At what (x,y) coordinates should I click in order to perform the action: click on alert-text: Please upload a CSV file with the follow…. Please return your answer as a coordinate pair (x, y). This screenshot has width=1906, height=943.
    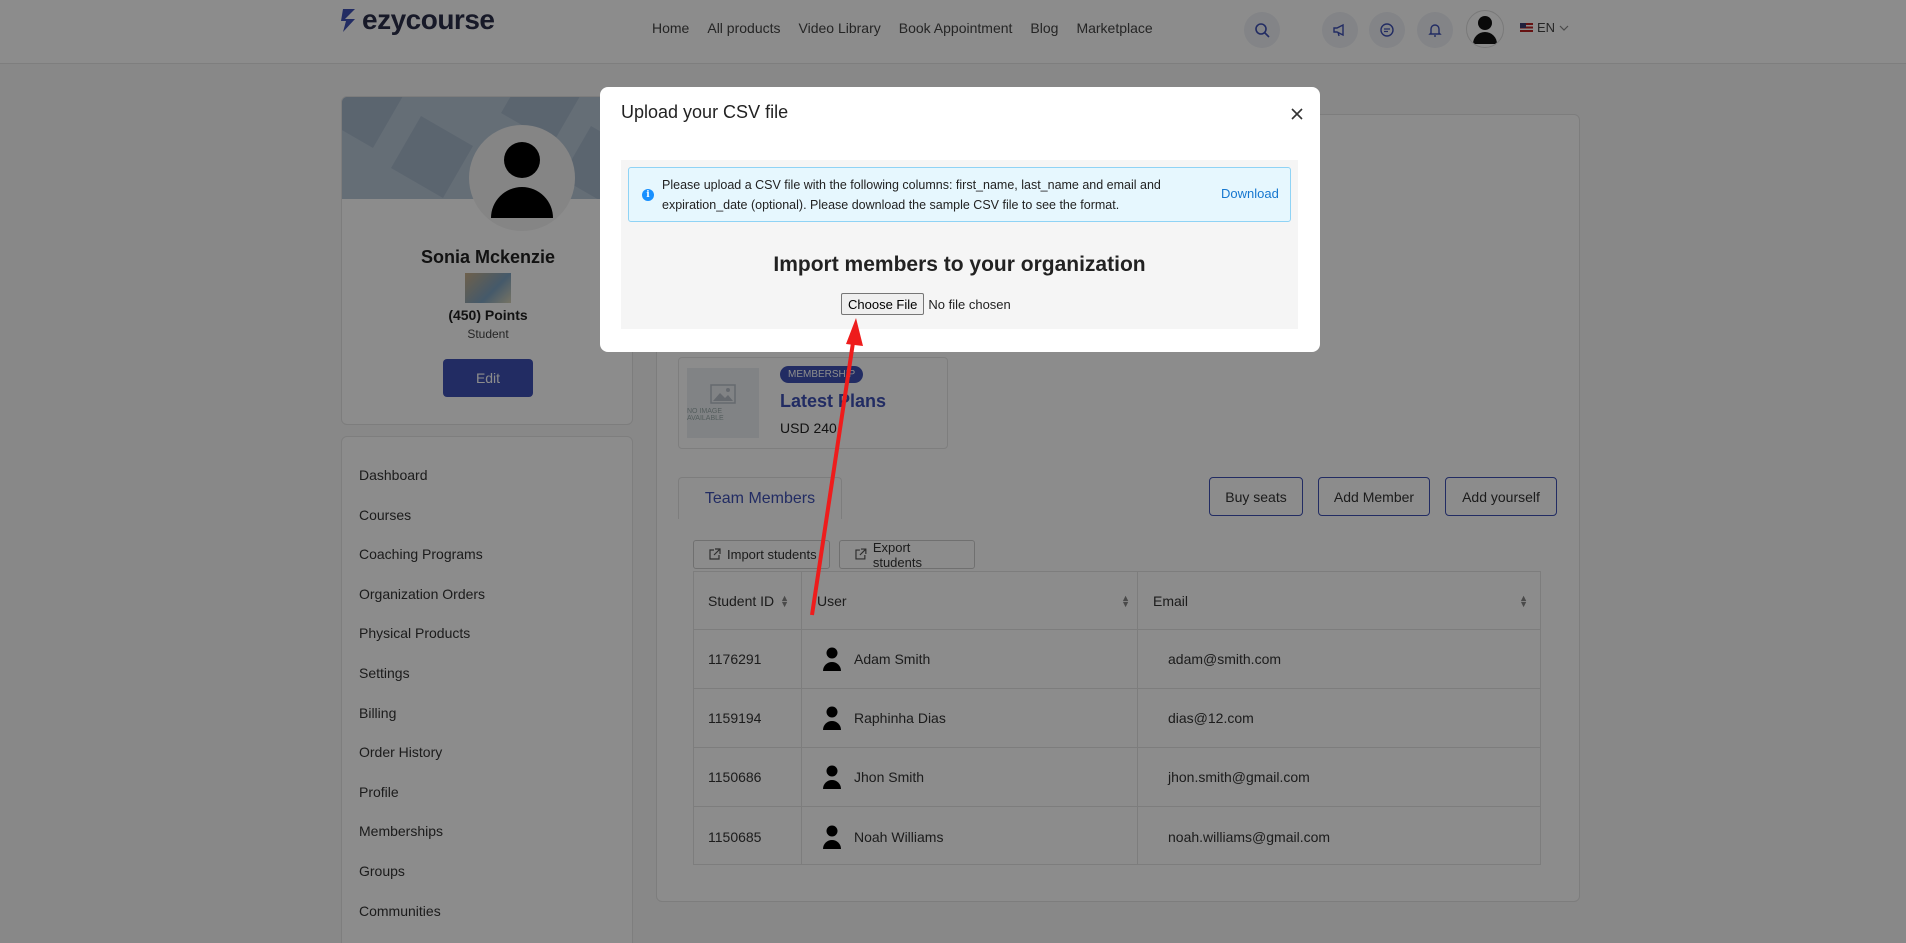
    Looking at the image, I should click on (911, 195).